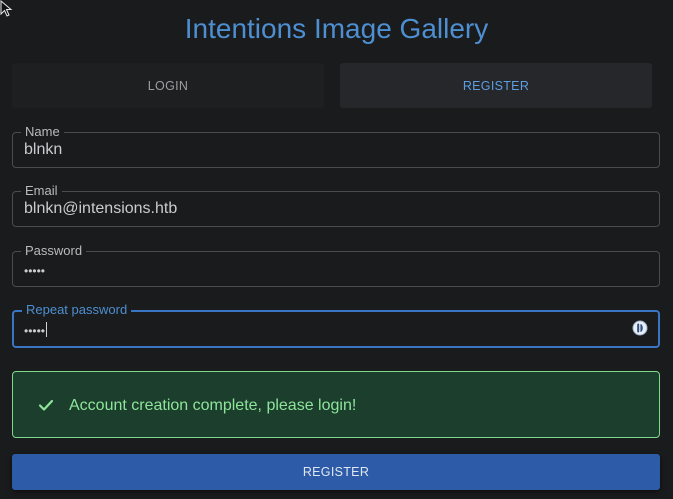  What do you see at coordinates (77, 310) in the screenshot?
I see `repeat-password-field-label: Repeat password` at bounding box center [77, 310].